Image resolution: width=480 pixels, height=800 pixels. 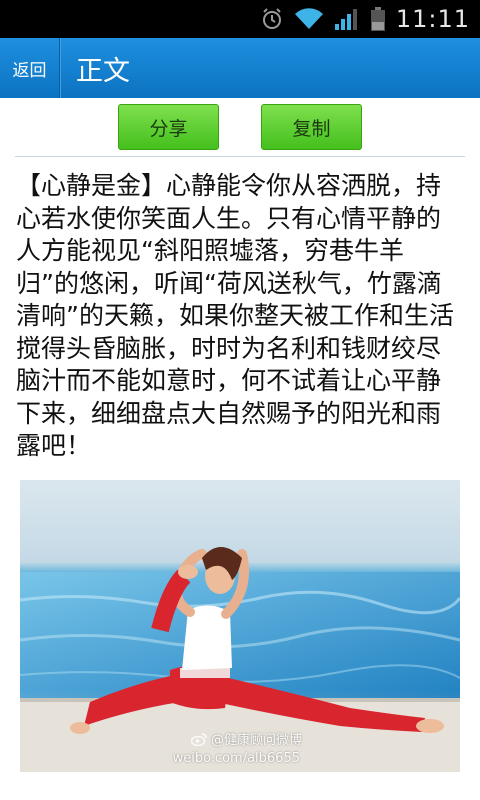 What do you see at coordinates (309, 19) in the screenshot?
I see `wifi-icon` at bounding box center [309, 19].